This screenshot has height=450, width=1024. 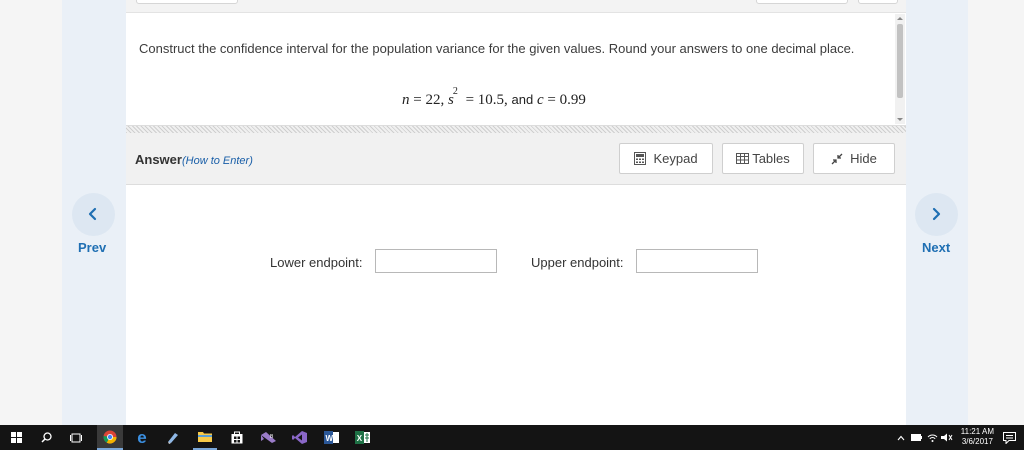 What do you see at coordinates (359, 438) in the screenshot?
I see `svg-text: X` at bounding box center [359, 438].